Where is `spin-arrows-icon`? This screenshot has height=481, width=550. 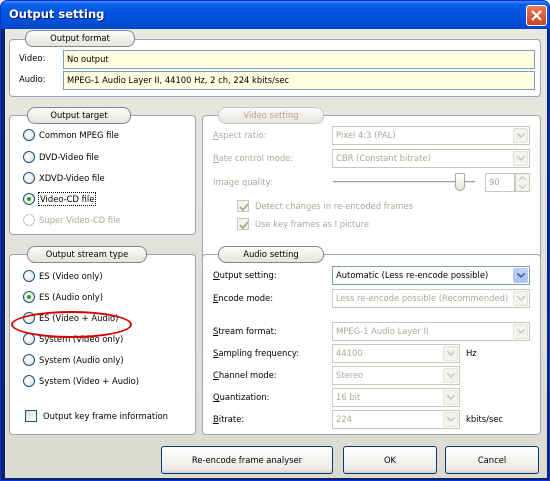
spin-arrows-icon is located at coordinates (522, 182).